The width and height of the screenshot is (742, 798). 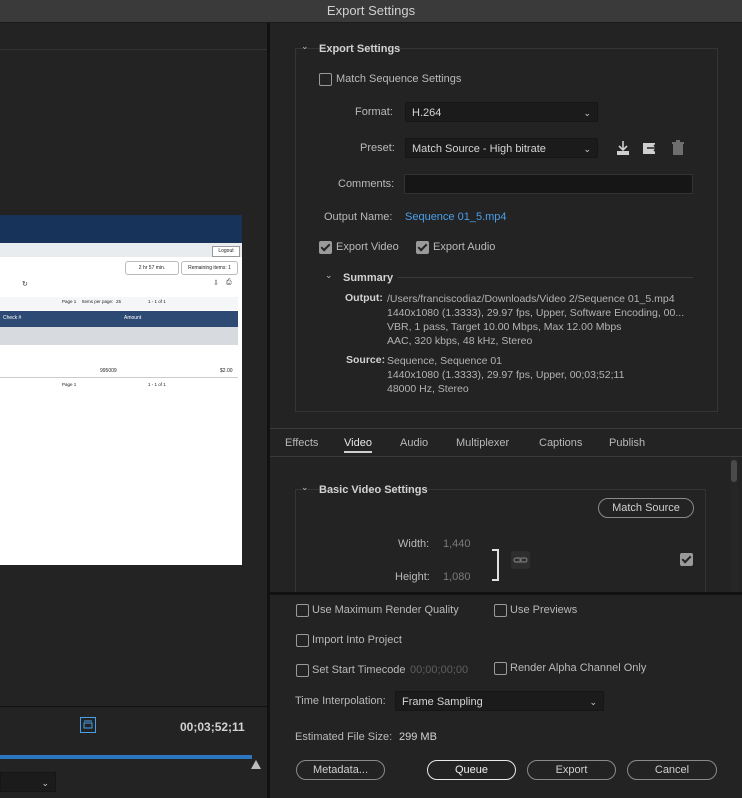 What do you see at coordinates (418, 737) in the screenshot?
I see `file-size-value: 299 MB` at bounding box center [418, 737].